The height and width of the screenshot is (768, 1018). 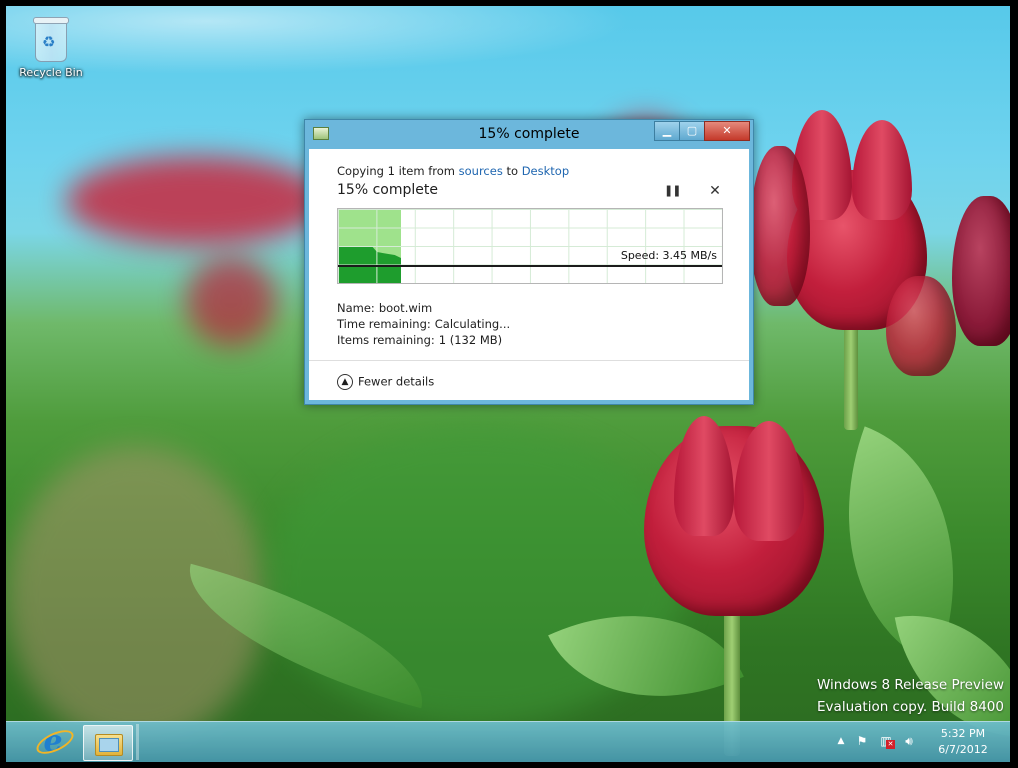 I want to click on ie-icon: e, so click(x=53, y=742).